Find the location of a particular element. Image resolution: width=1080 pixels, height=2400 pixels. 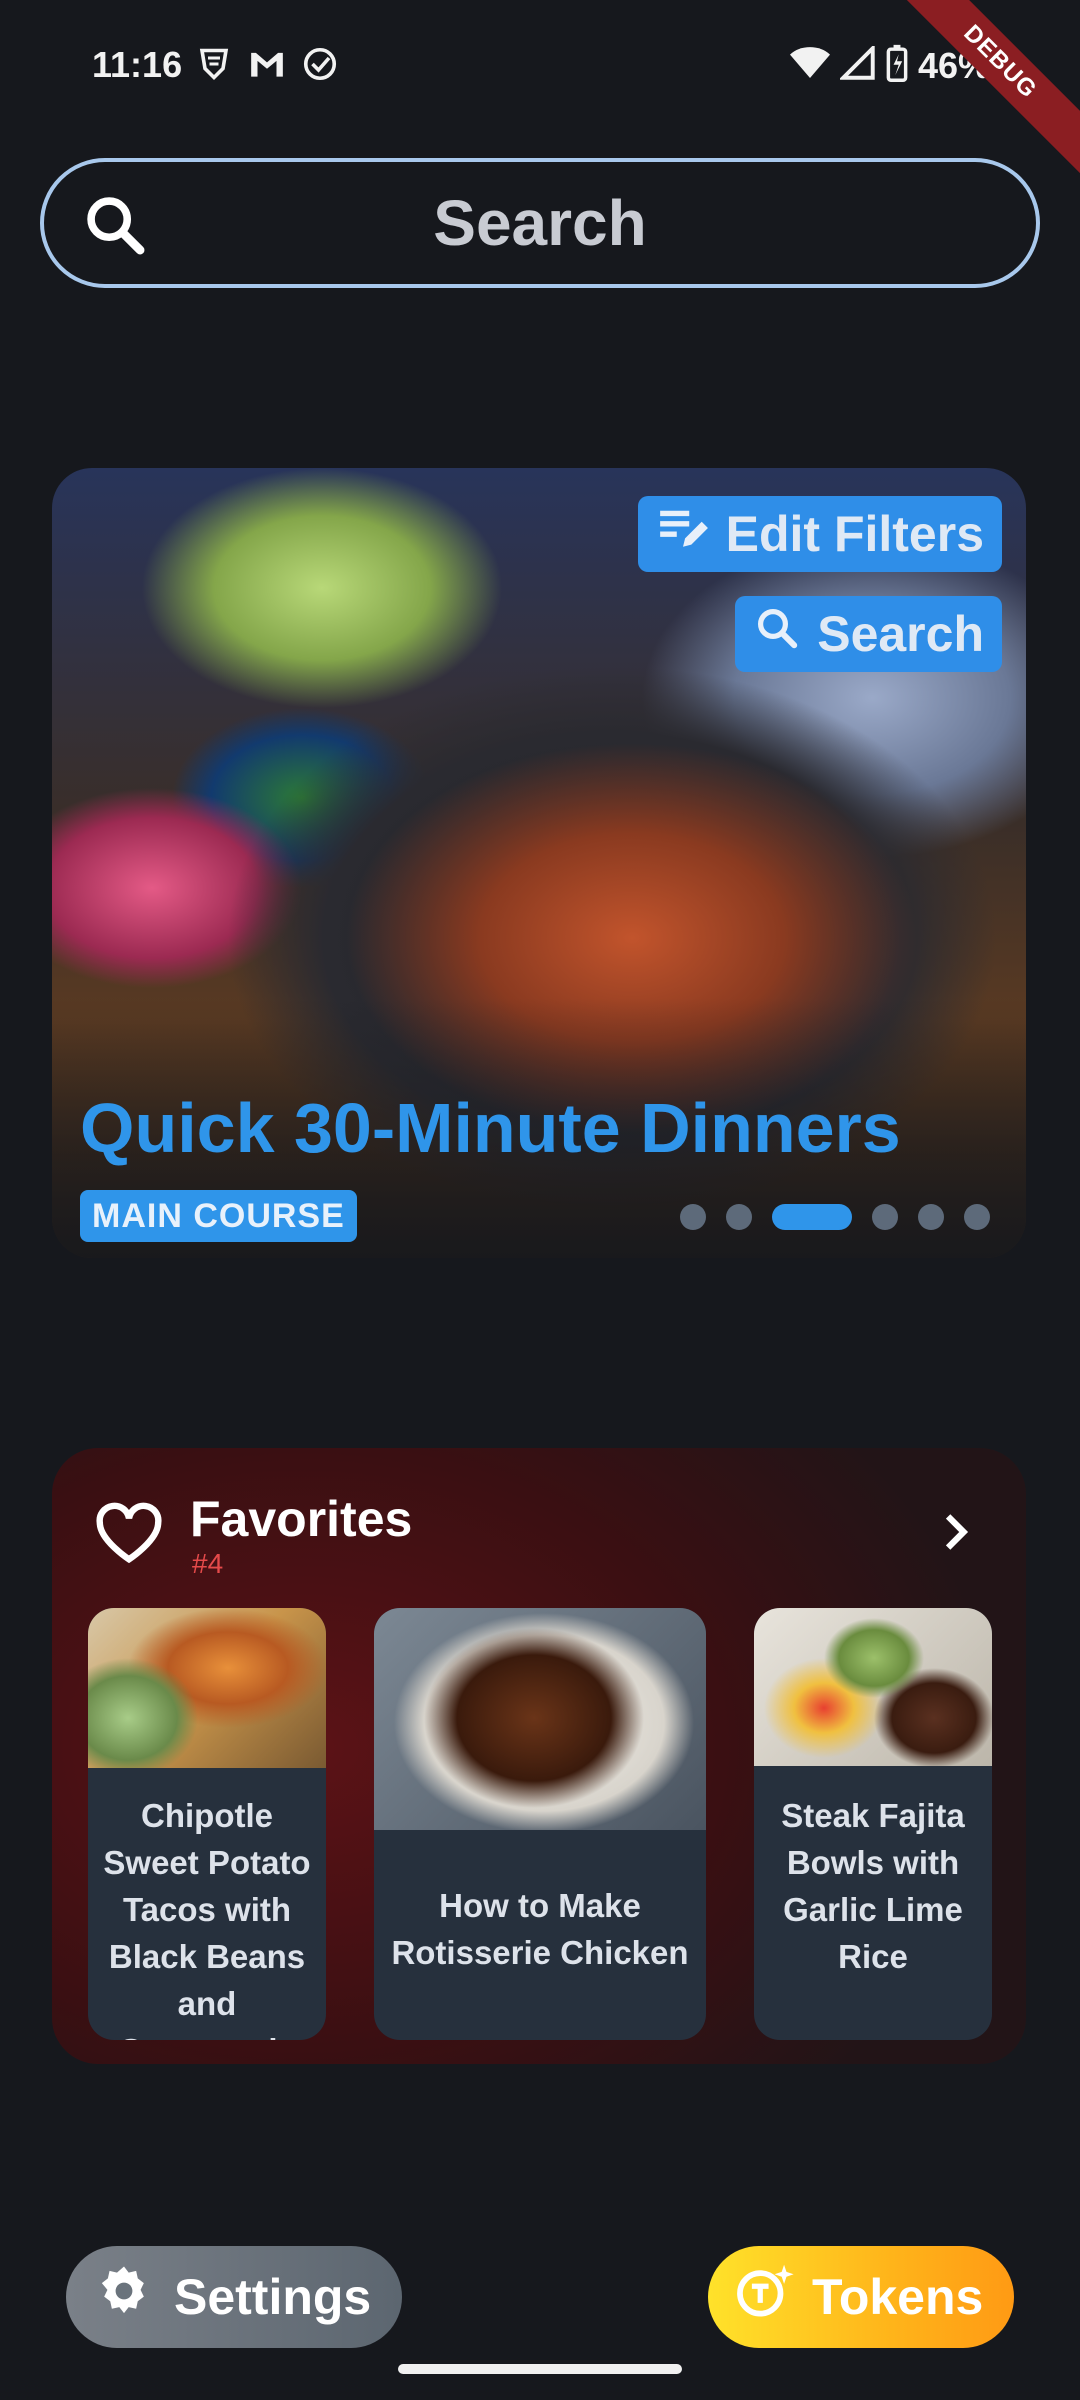

gmail-icon is located at coordinates (267, 66).